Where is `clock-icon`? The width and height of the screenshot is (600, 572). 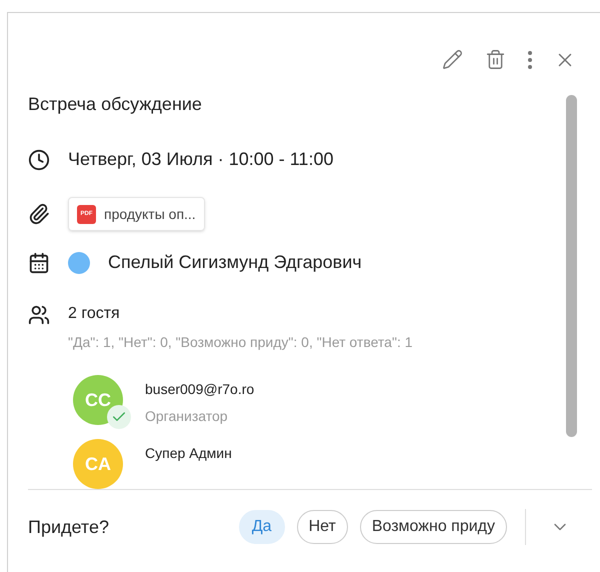
clock-icon is located at coordinates (39, 159).